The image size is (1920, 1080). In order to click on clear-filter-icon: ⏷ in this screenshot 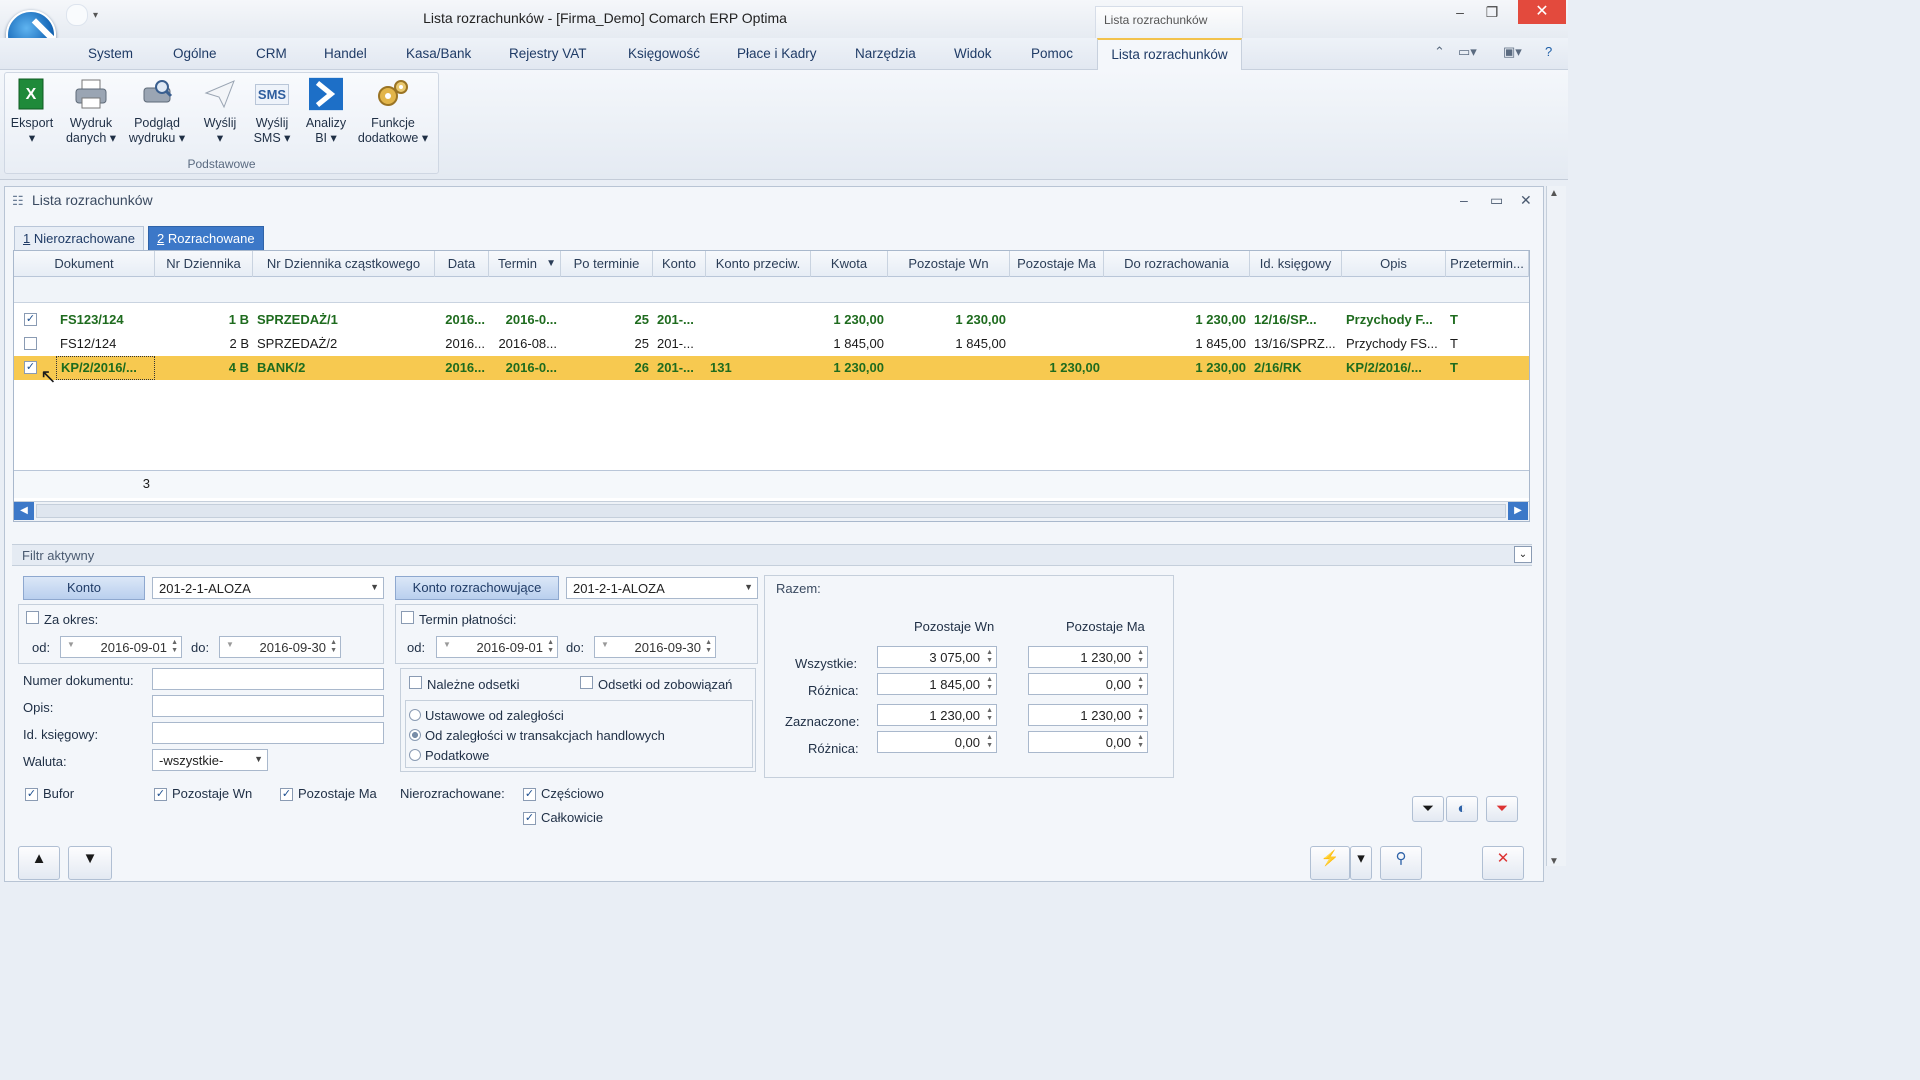, I will do `click(1502, 809)`.